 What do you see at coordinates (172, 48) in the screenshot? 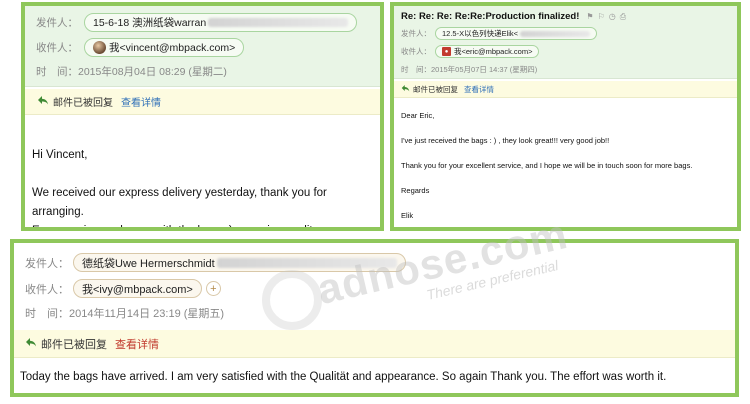
I see `recipient-address: 我<vincent@mbpack.com>` at bounding box center [172, 48].